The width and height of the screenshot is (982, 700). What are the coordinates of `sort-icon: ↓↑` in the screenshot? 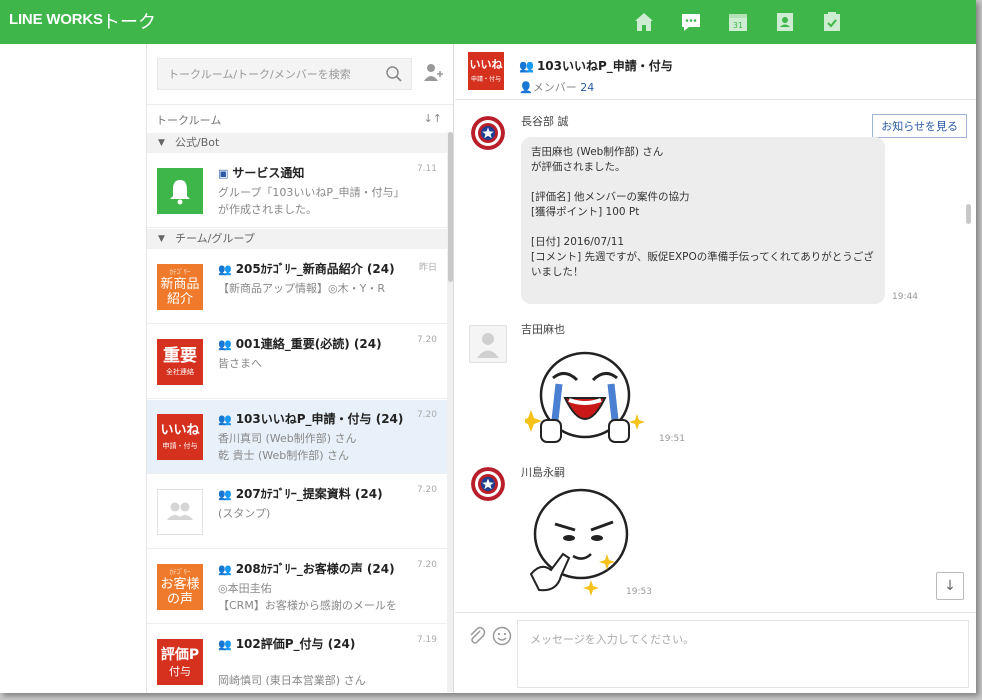 It's located at (433, 118).